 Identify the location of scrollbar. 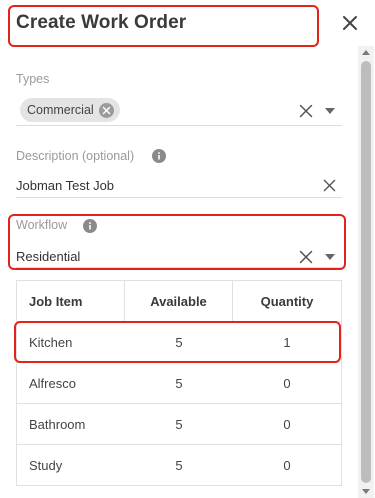
(366, 272).